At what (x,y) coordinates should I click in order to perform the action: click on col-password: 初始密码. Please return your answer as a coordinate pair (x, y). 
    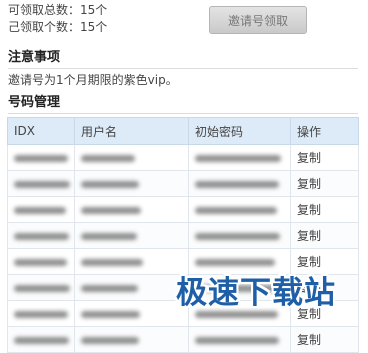
    Looking at the image, I should click on (239, 131).